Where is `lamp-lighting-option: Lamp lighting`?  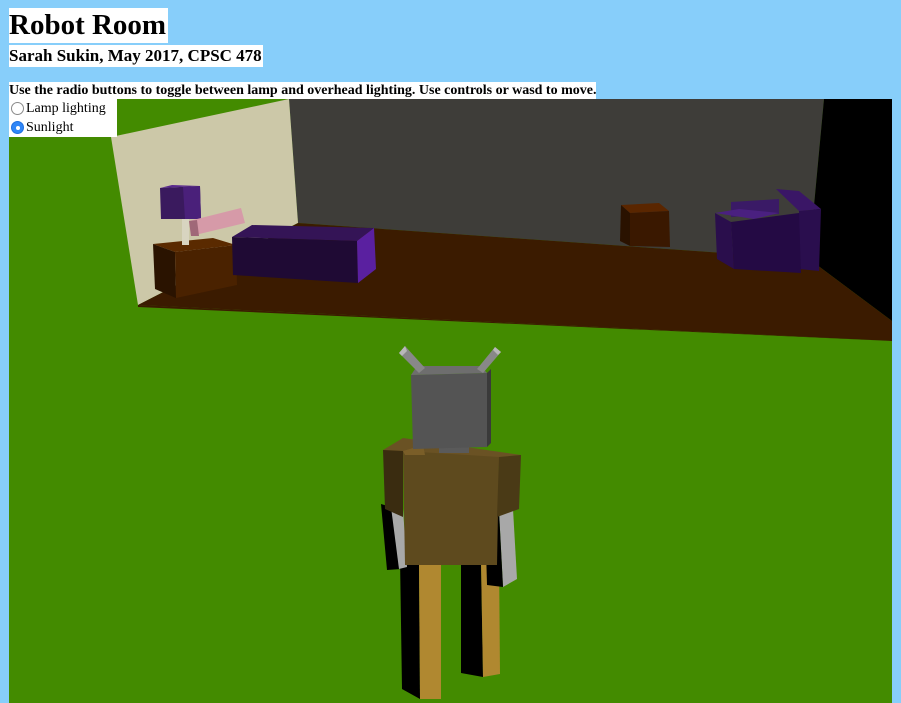 lamp-lighting-option: Lamp lighting is located at coordinates (63, 108).